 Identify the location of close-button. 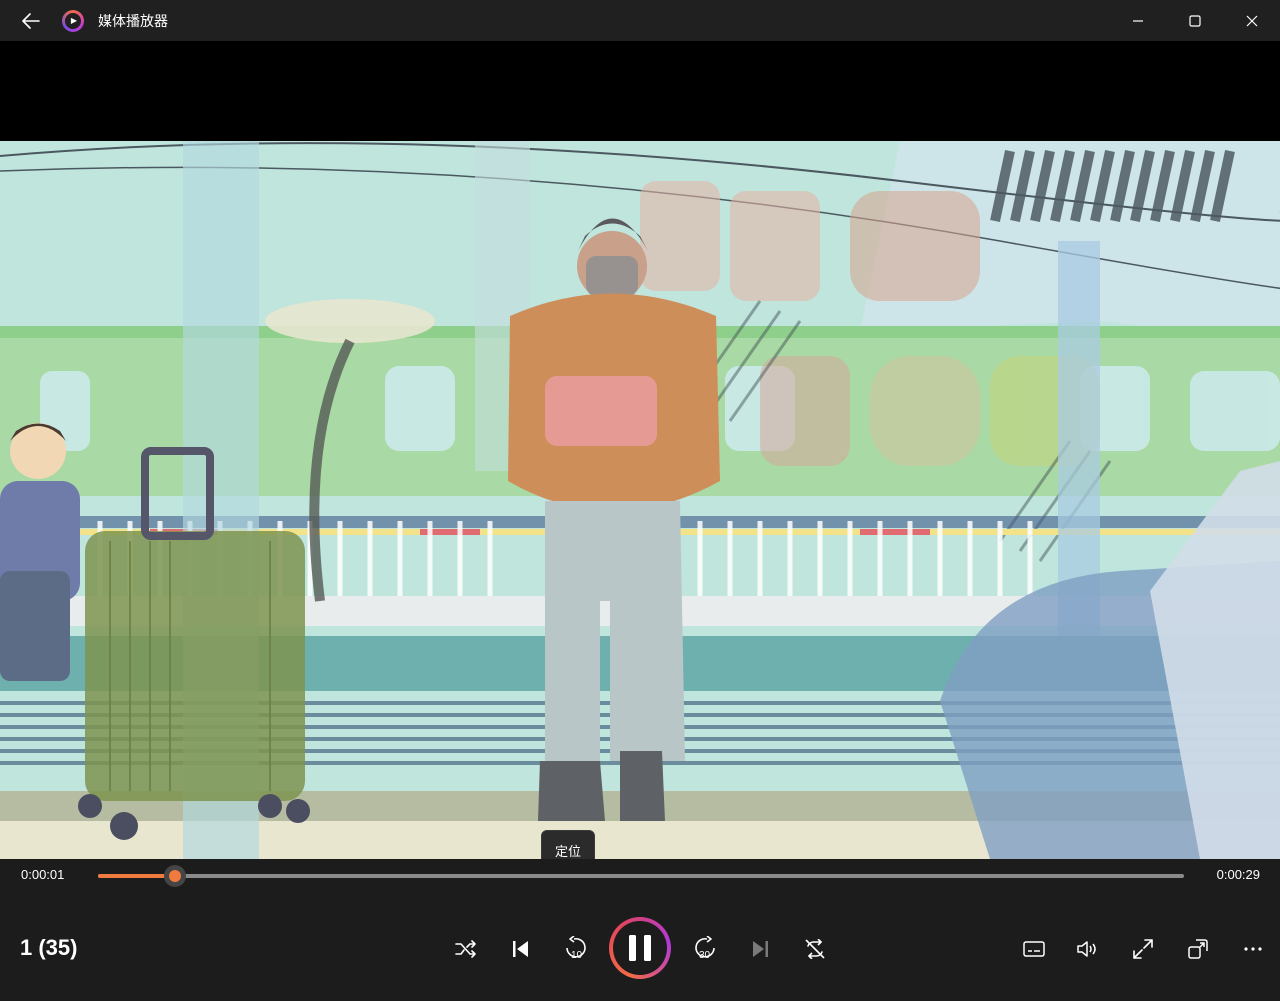
(1251, 20).